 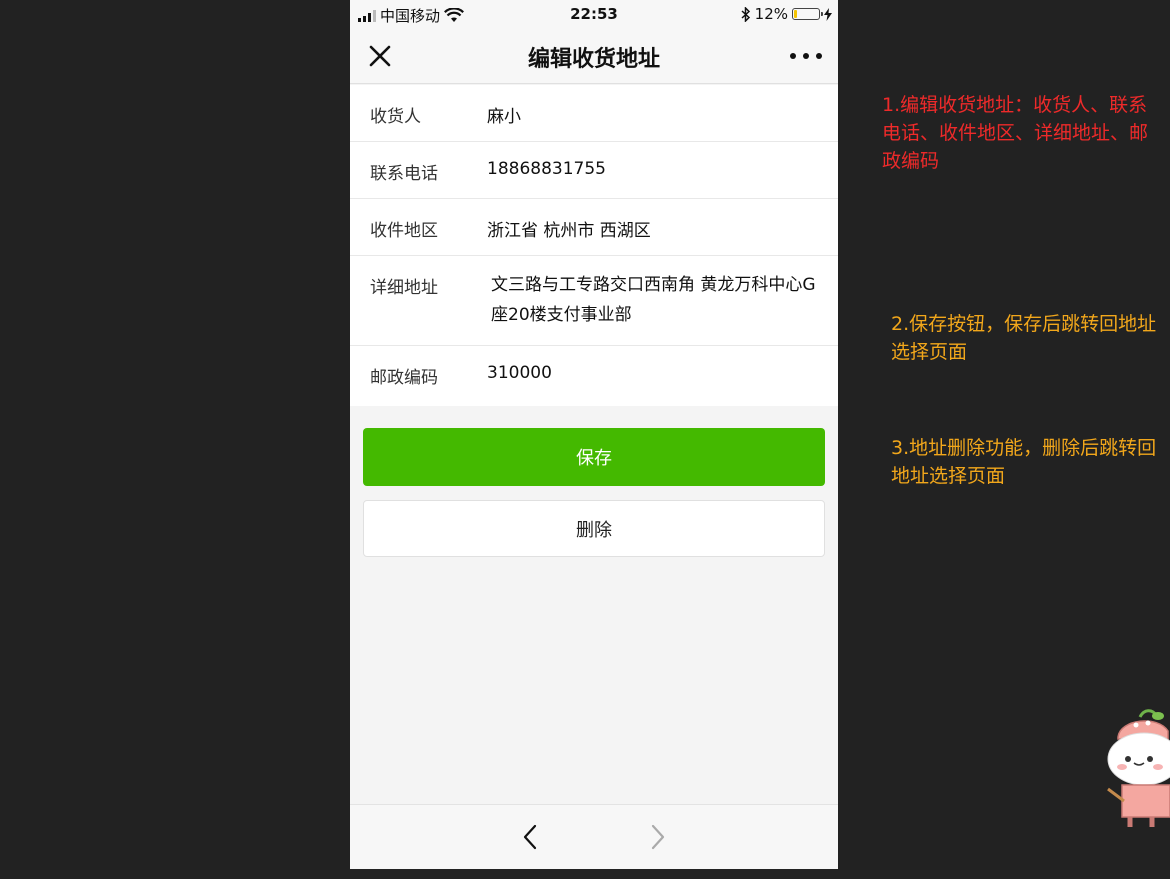 What do you see at coordinates (404, 174) in the screenshot?
I see `phone-label: 联系电话` at bounding box center [404, 174].